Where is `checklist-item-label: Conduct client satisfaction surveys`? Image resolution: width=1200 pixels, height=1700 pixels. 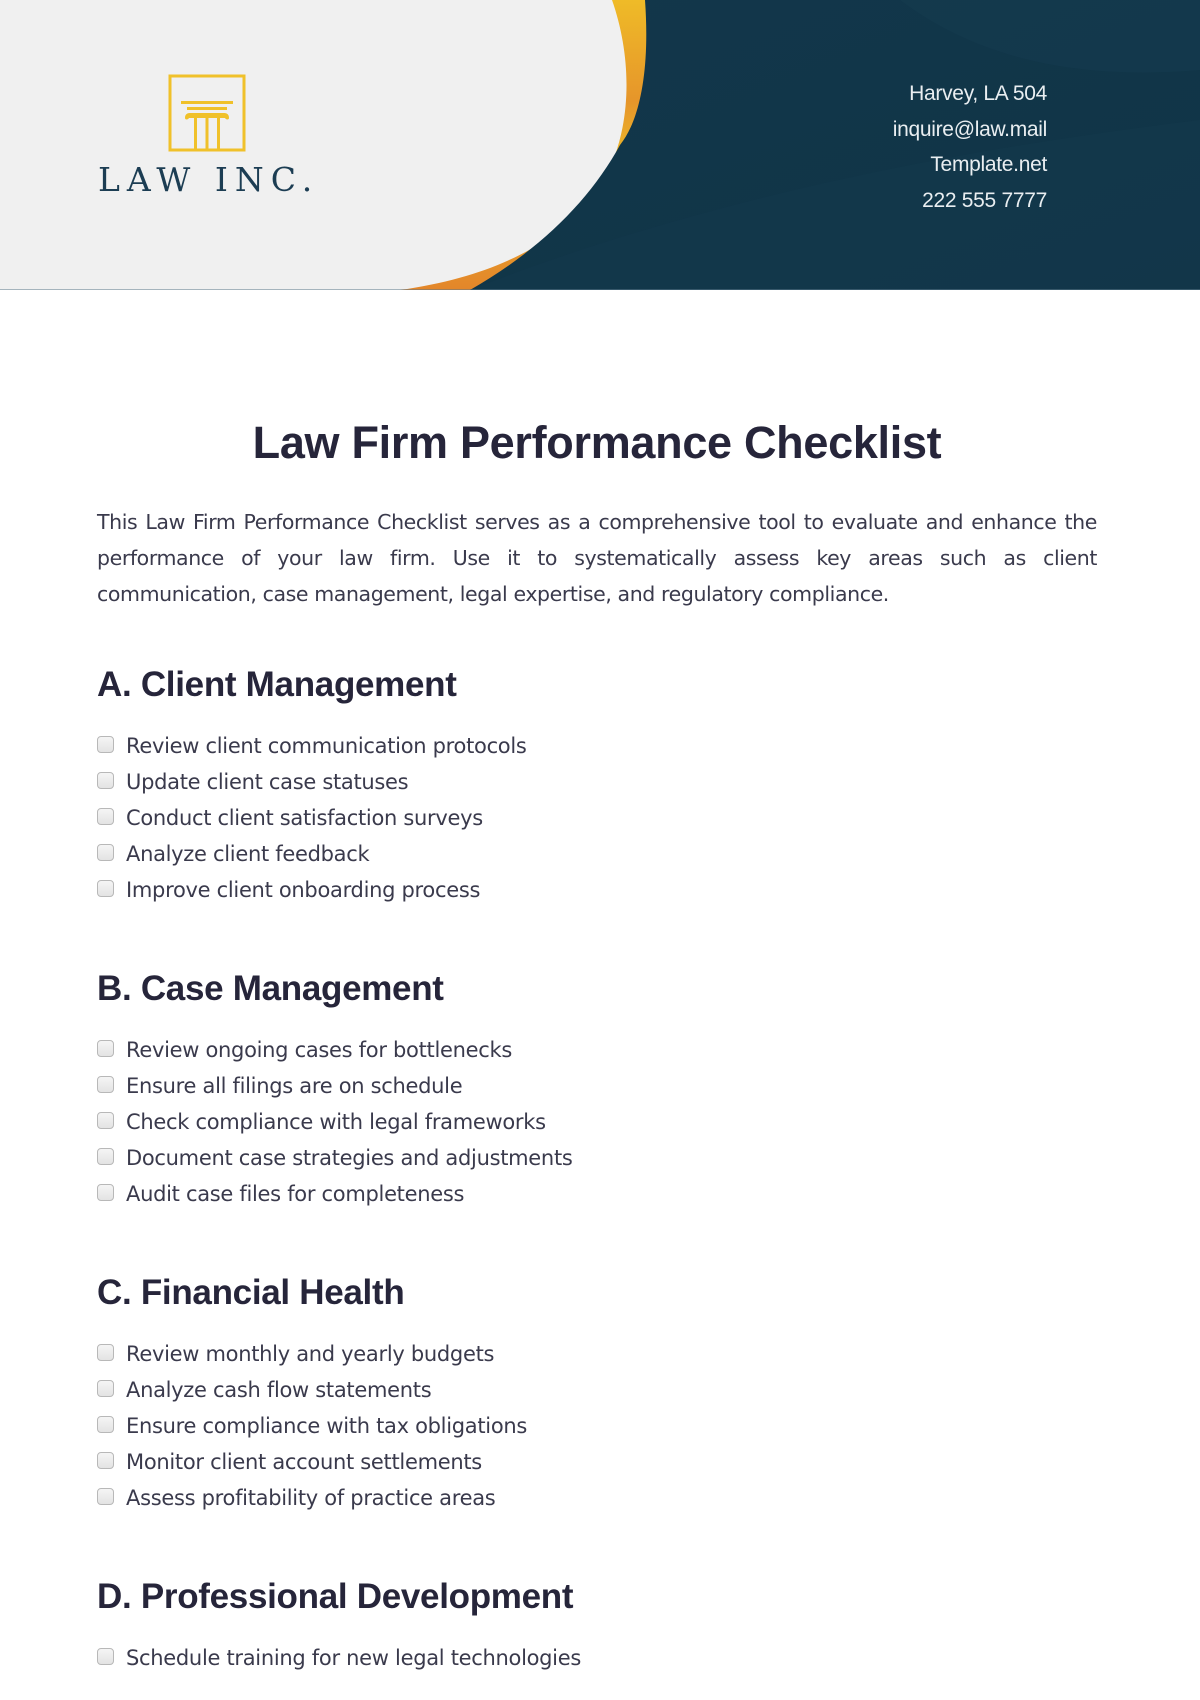 checklist-item-label: Conduct client satisfaction surveys is located at coordinates (304, 818).